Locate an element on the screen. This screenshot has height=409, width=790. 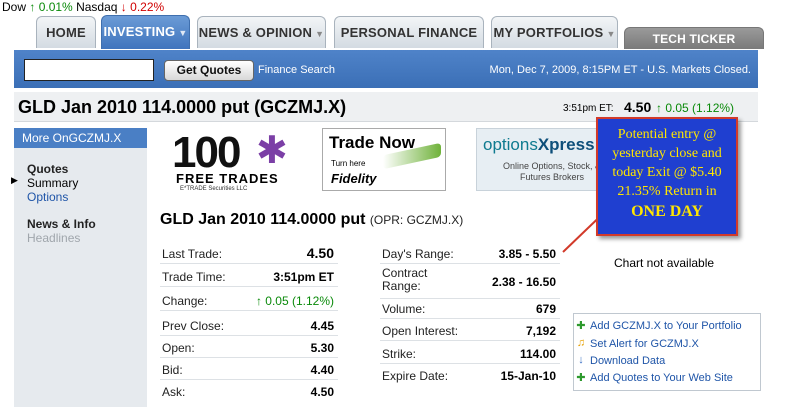
row-value: 3:51pm ET is located at coordinates (303, 277).